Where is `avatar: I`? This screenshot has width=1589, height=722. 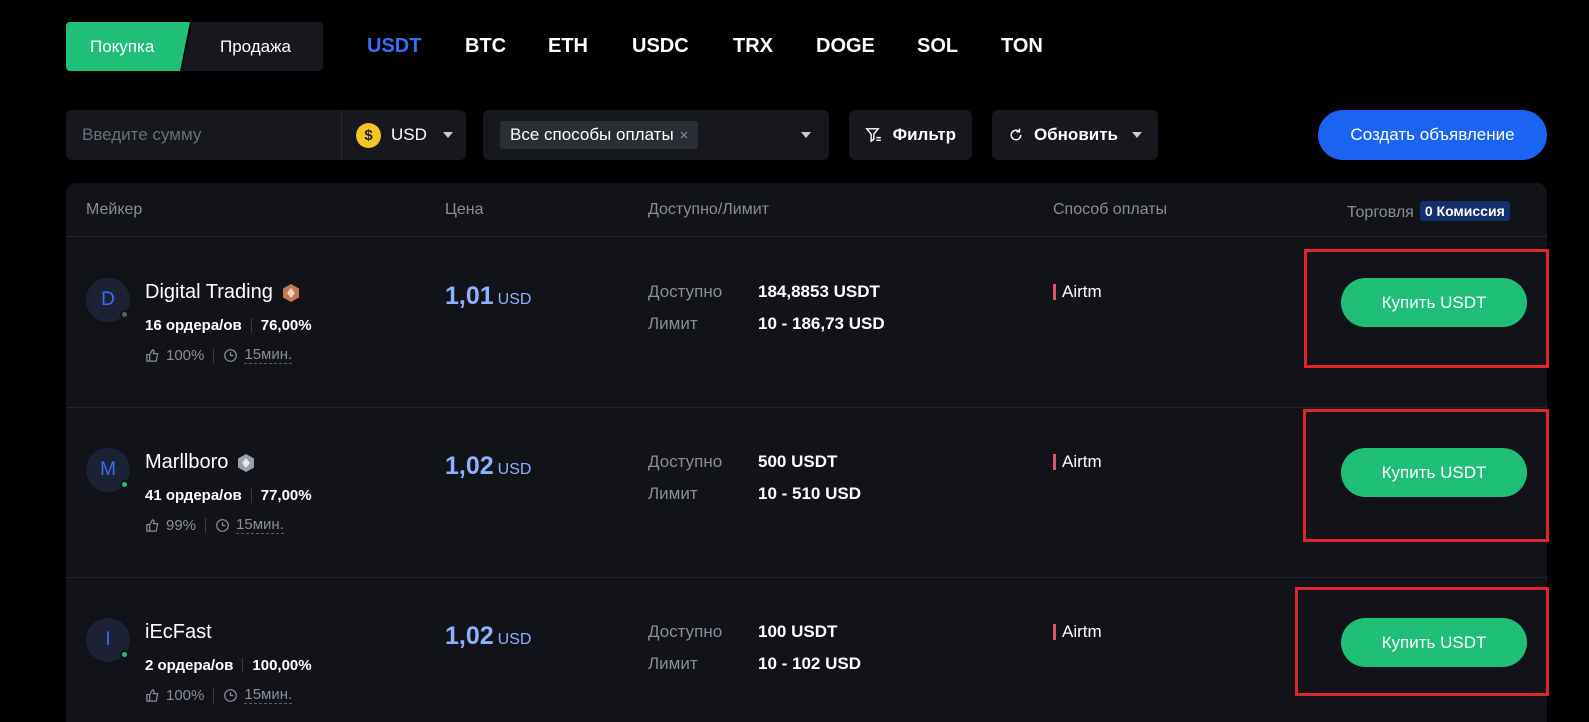 avatar: I is located at coordinates (108, 640).